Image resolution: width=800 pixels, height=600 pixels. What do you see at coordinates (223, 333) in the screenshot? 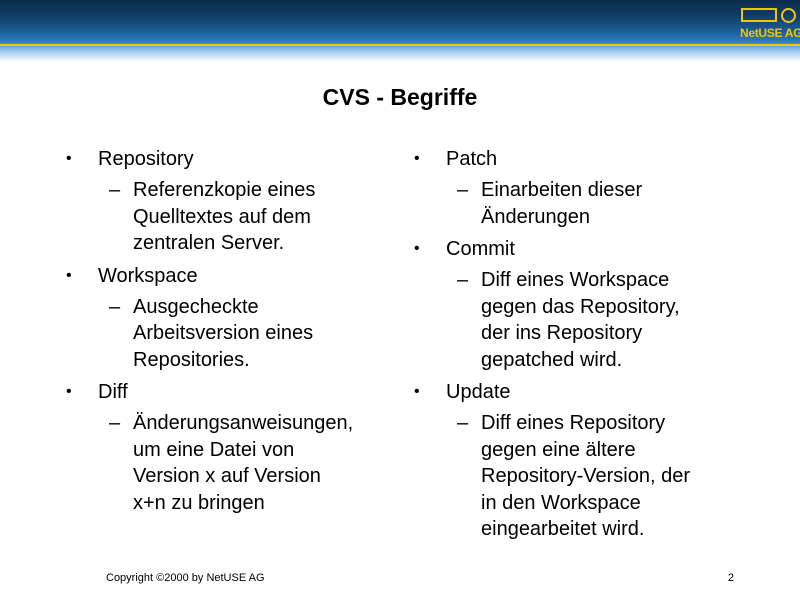
I see `sub-line: Arbeitsversion eines` at bounding box center [223, 333].